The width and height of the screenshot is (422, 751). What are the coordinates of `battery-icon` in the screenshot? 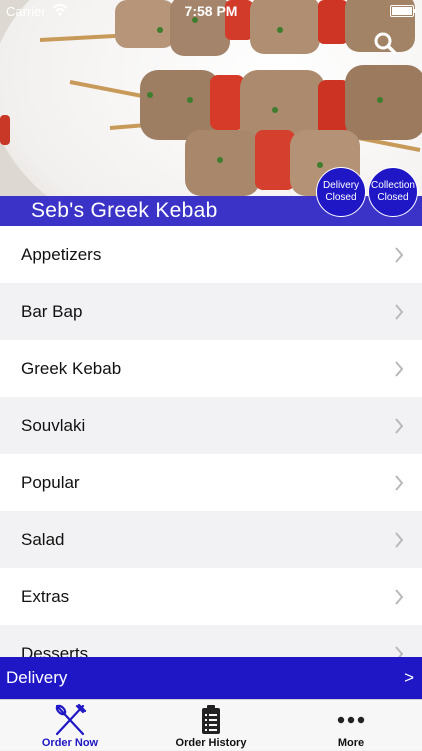 It's located at (403, 11).